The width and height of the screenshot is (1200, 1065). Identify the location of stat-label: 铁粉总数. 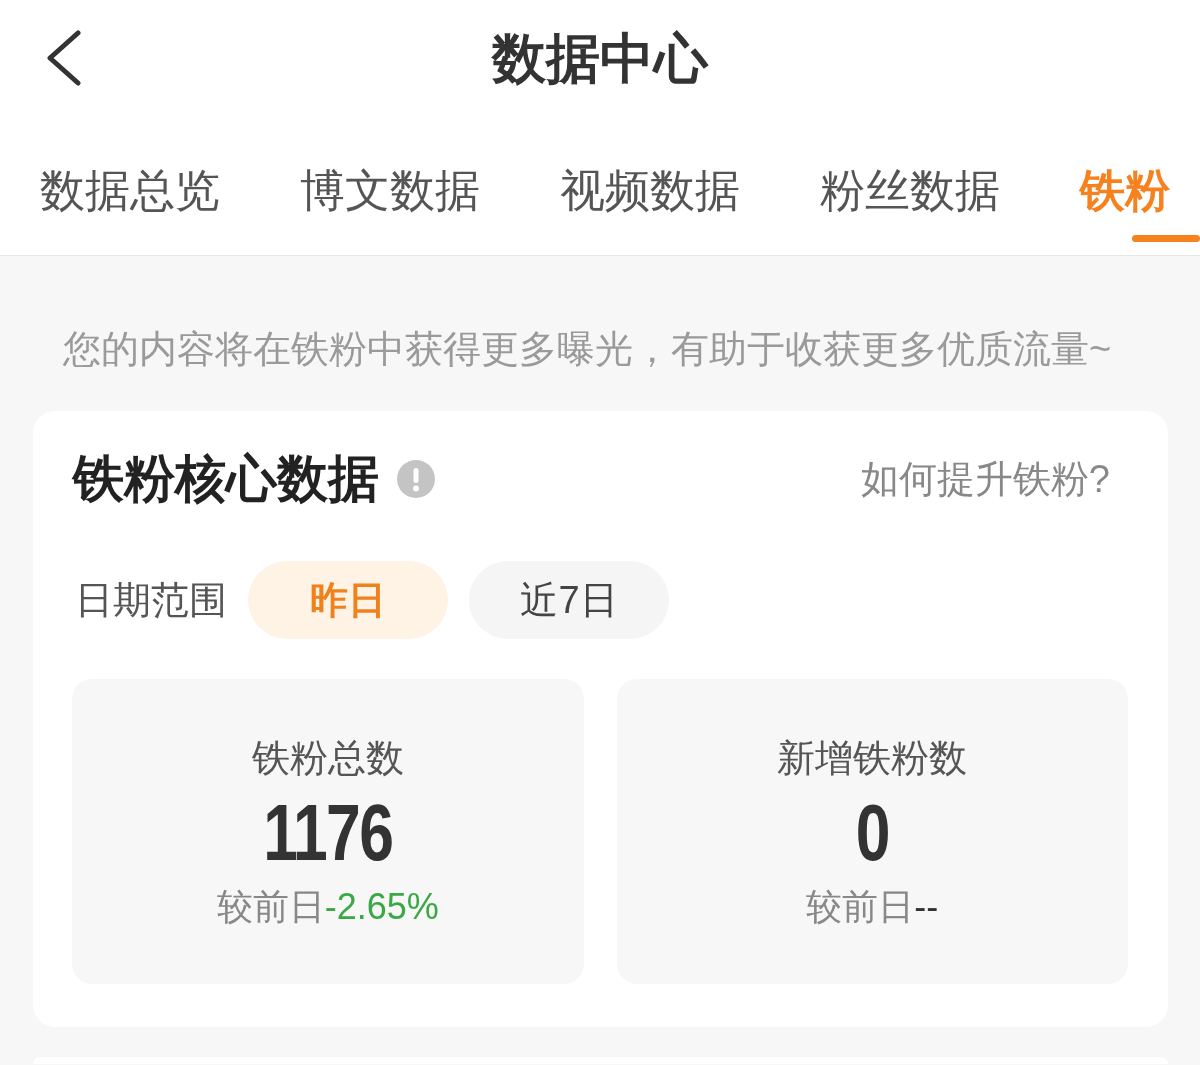
(327, 758).